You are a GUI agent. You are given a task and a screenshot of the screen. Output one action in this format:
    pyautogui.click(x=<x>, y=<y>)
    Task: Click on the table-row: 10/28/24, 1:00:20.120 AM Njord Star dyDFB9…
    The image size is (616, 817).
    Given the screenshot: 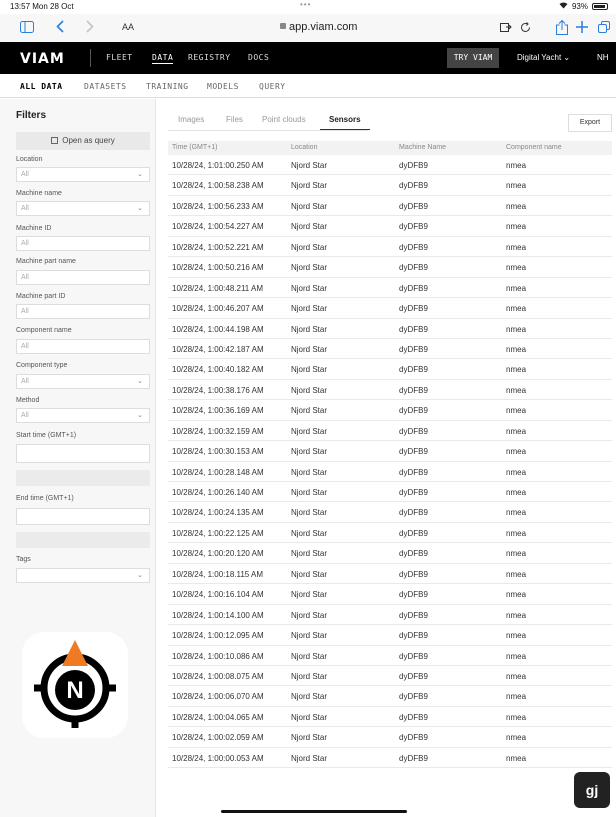 What is the action you would take?
    pyautogui.click(x=390, y=553)
    